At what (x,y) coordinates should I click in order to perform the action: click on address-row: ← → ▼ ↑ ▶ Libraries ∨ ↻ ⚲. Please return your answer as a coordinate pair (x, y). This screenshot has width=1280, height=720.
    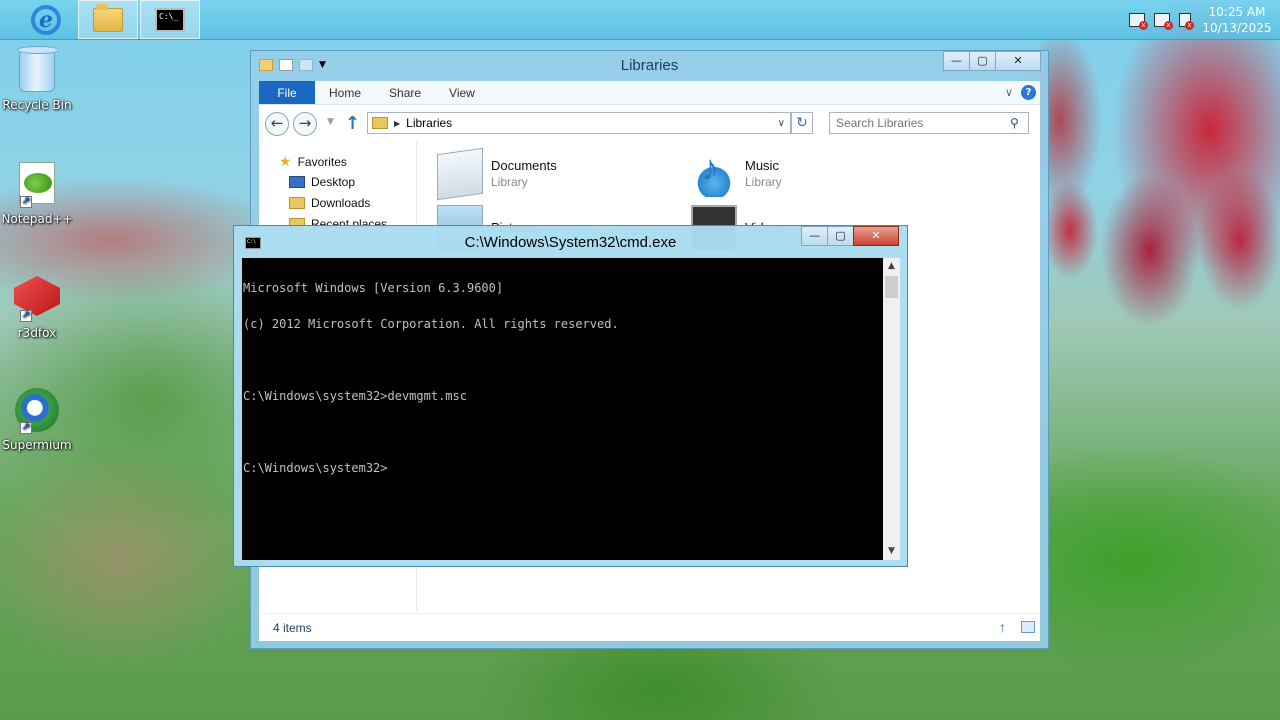
    Looking at the image, I should click on (649, 123).